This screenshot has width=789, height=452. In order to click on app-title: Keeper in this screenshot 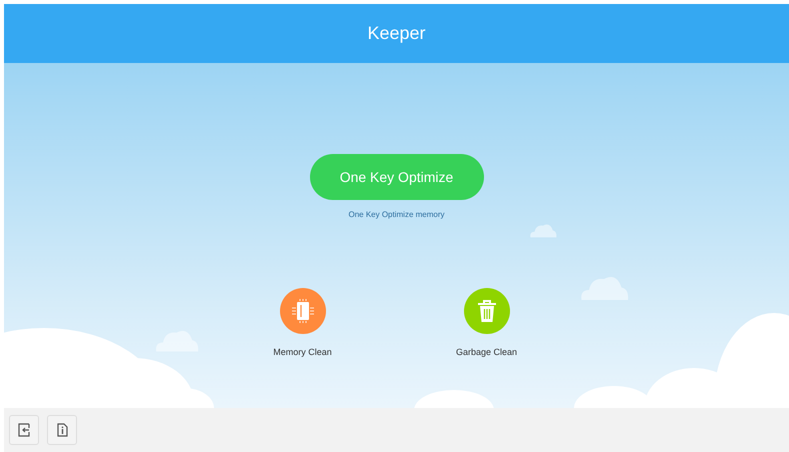, I will do `click(396, 33)`.